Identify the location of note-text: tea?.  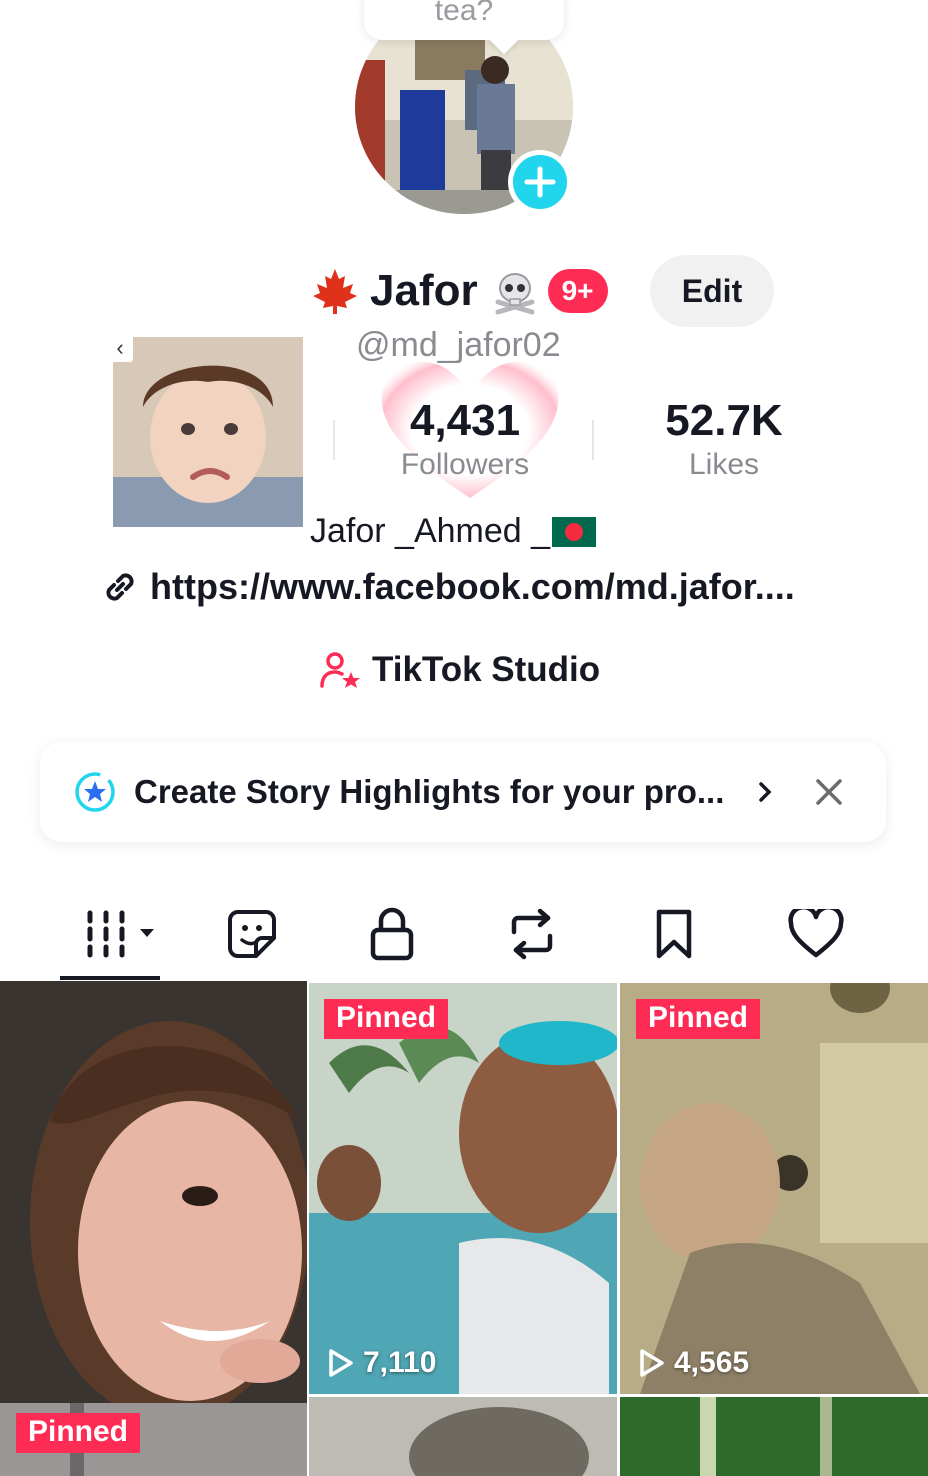
(464, 13).